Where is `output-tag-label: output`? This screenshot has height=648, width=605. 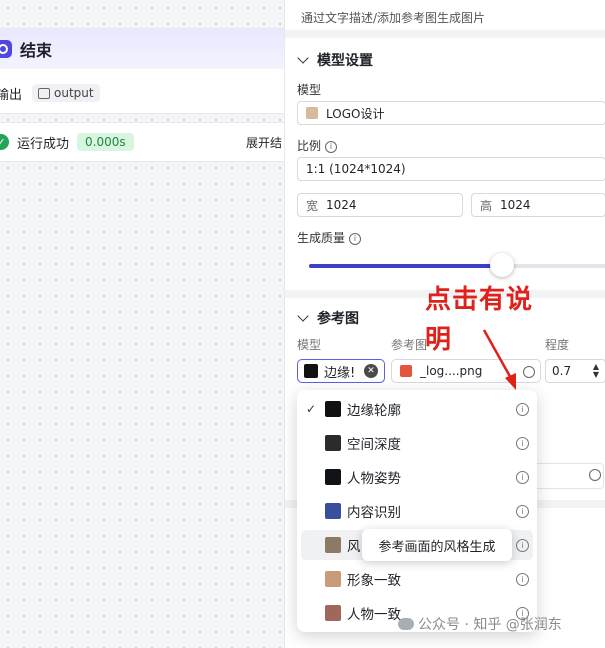 output-tag-label: output is located at coordinates (74, 93).